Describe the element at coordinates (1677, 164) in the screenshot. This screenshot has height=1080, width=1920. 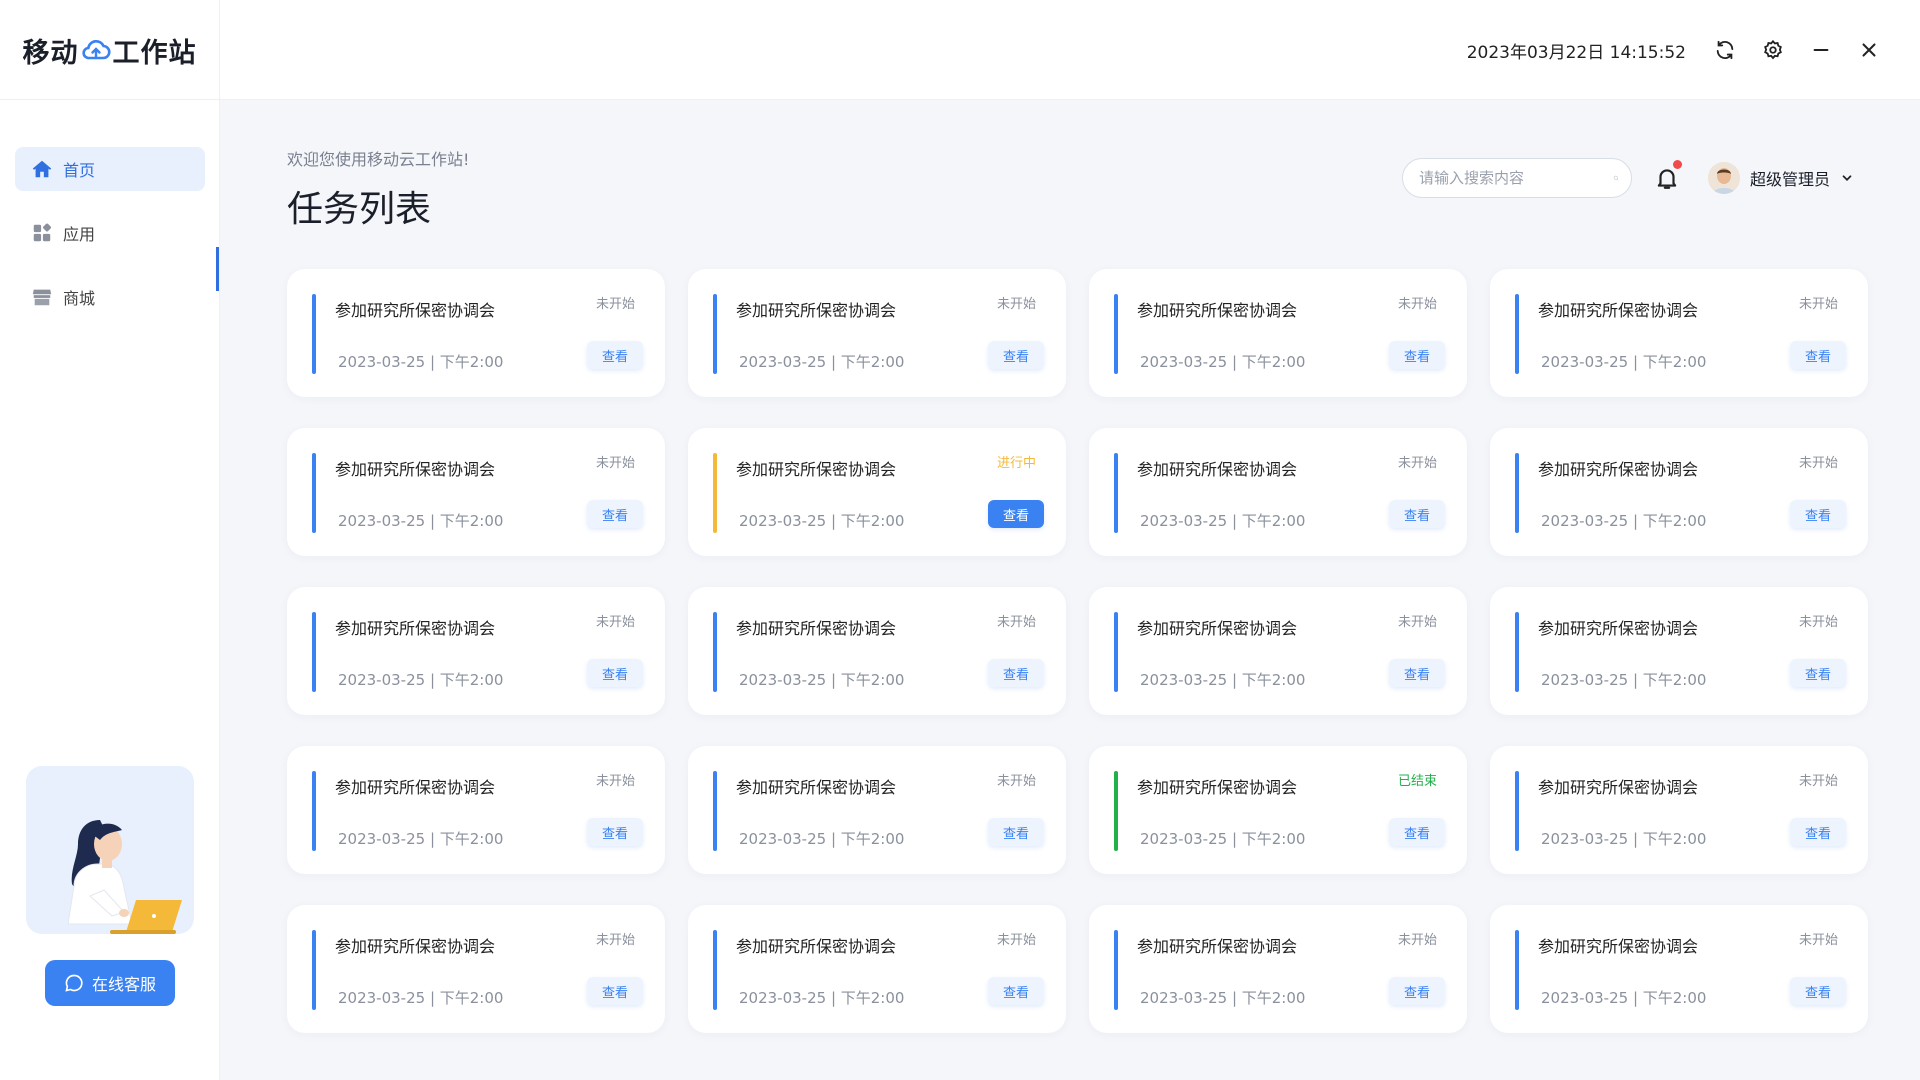
I see `notification-dot` at that location.